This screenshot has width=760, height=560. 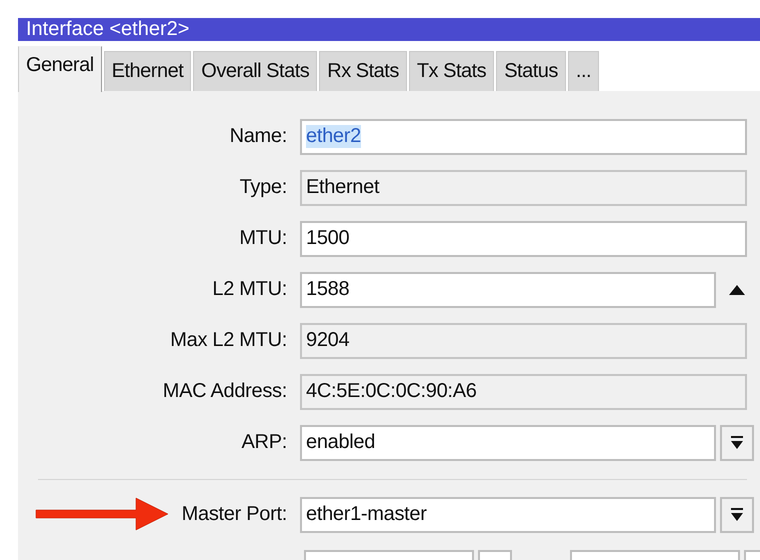 I want to click on field-label: Name:, so click(x=258, y=136).